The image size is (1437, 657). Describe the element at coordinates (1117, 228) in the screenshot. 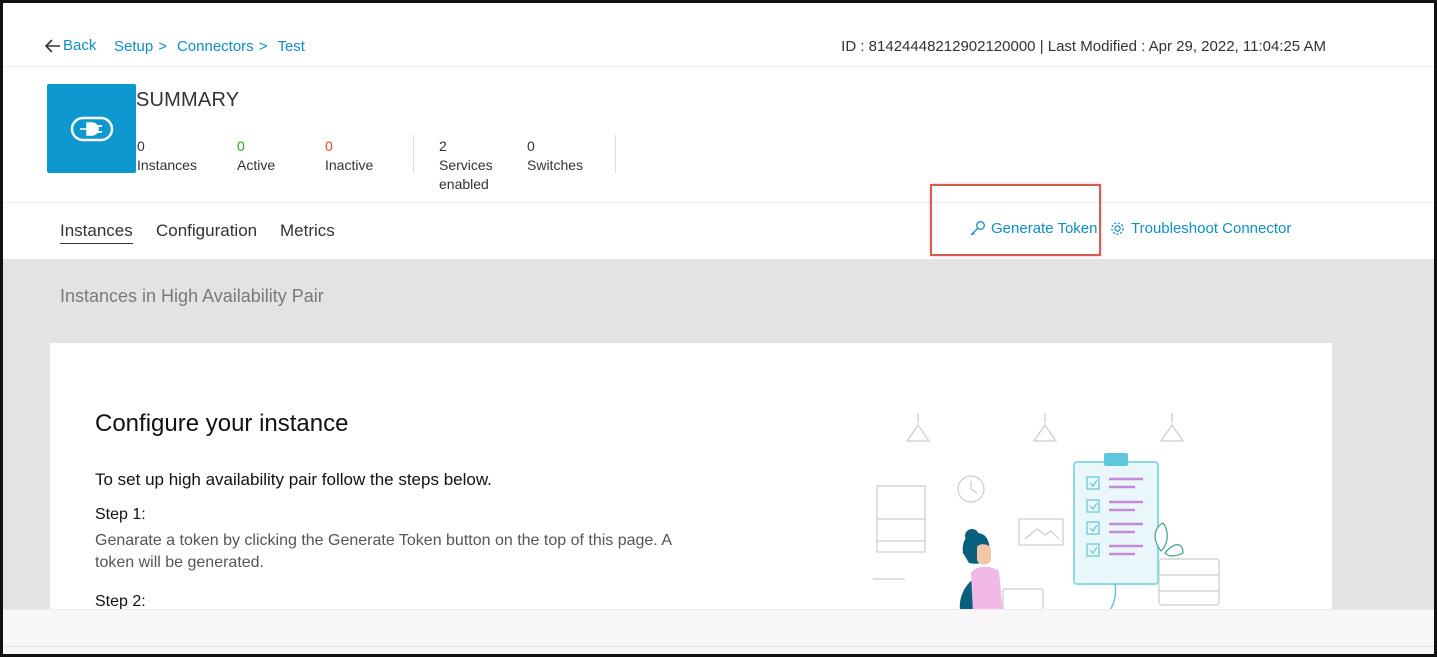

I see `gear-icon` at that location.